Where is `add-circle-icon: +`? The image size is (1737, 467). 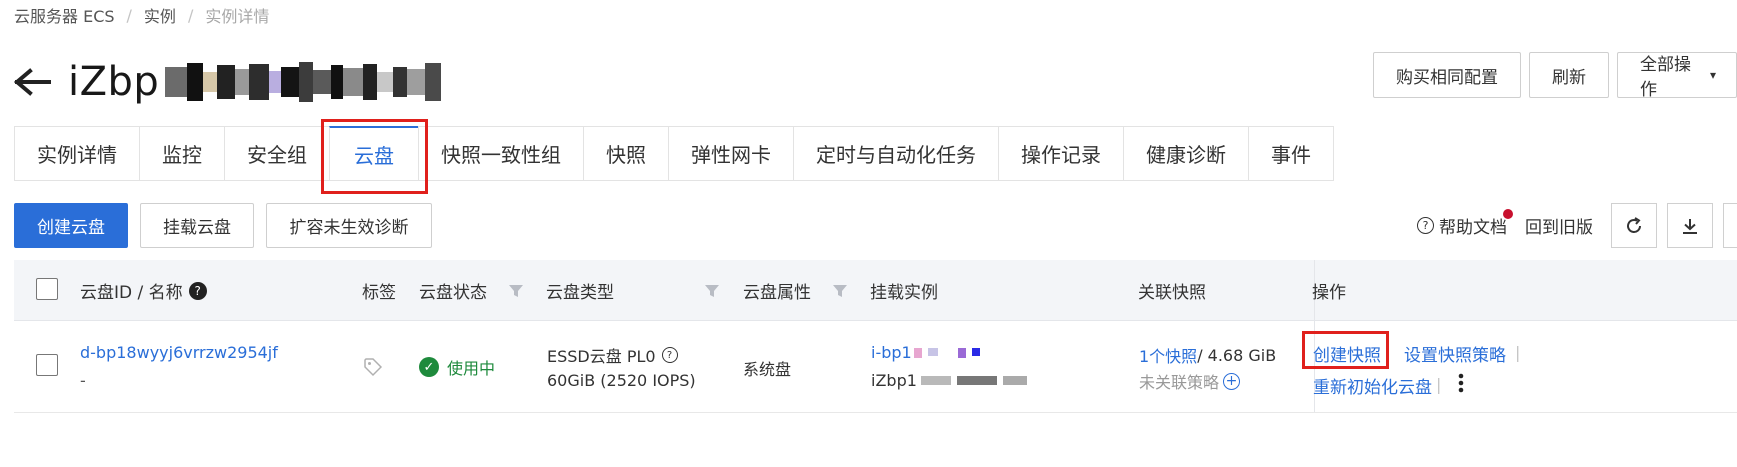
add-circle-icon: + is located at coordinates (1232, 381).